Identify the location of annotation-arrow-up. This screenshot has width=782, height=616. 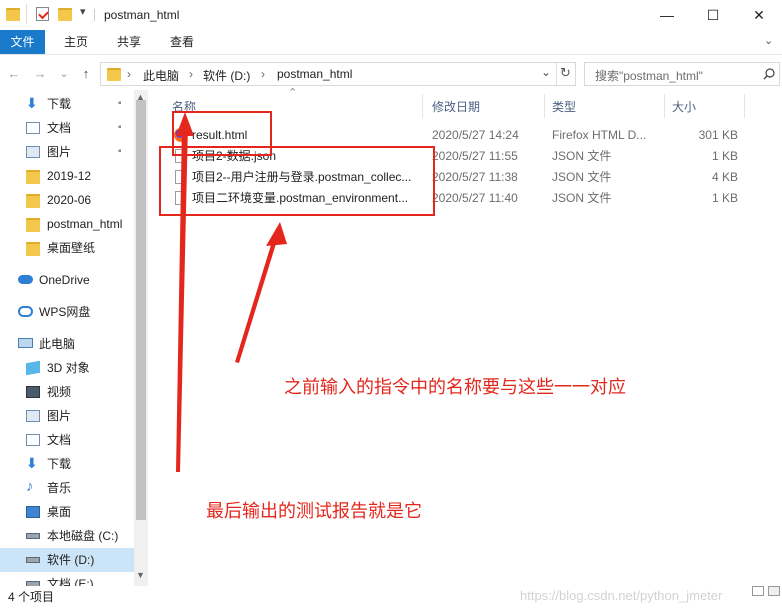
(182, 298).